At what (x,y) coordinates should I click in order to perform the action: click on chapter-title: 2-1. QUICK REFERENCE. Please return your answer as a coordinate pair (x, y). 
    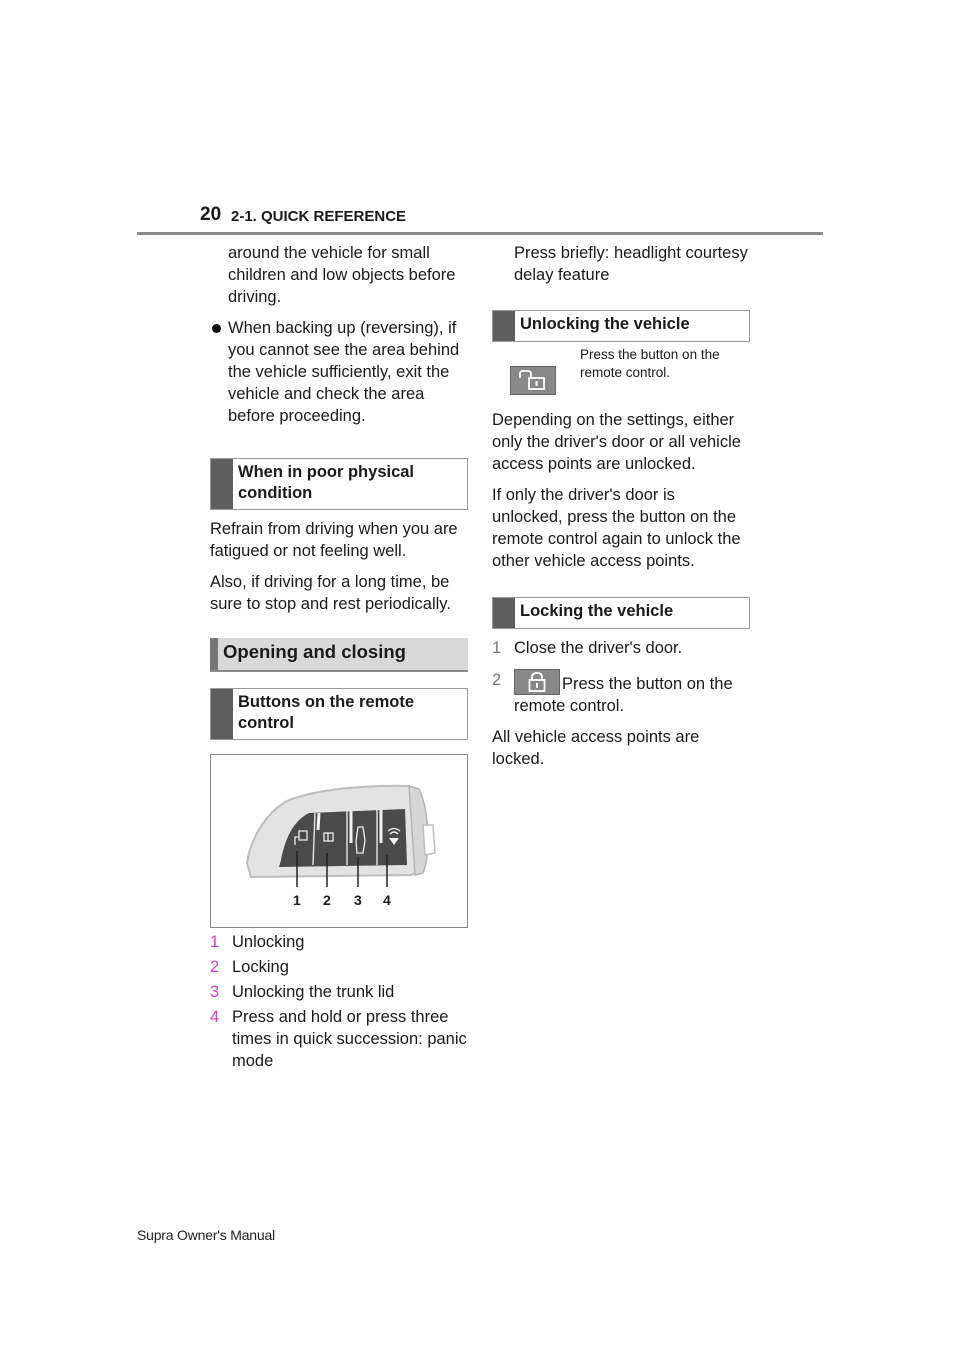
    Looking at the image, I should click on (319, 216).